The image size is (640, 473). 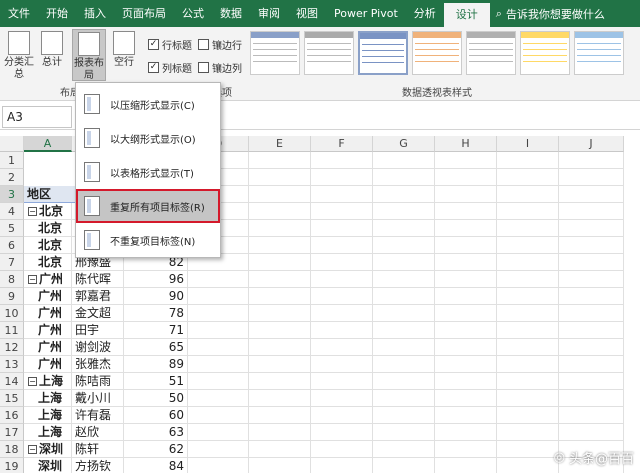 What do you see at coordinates (98, 398) in the screenshot?
I see `name-cell: 戴小川` at bounding box center [98, 398].